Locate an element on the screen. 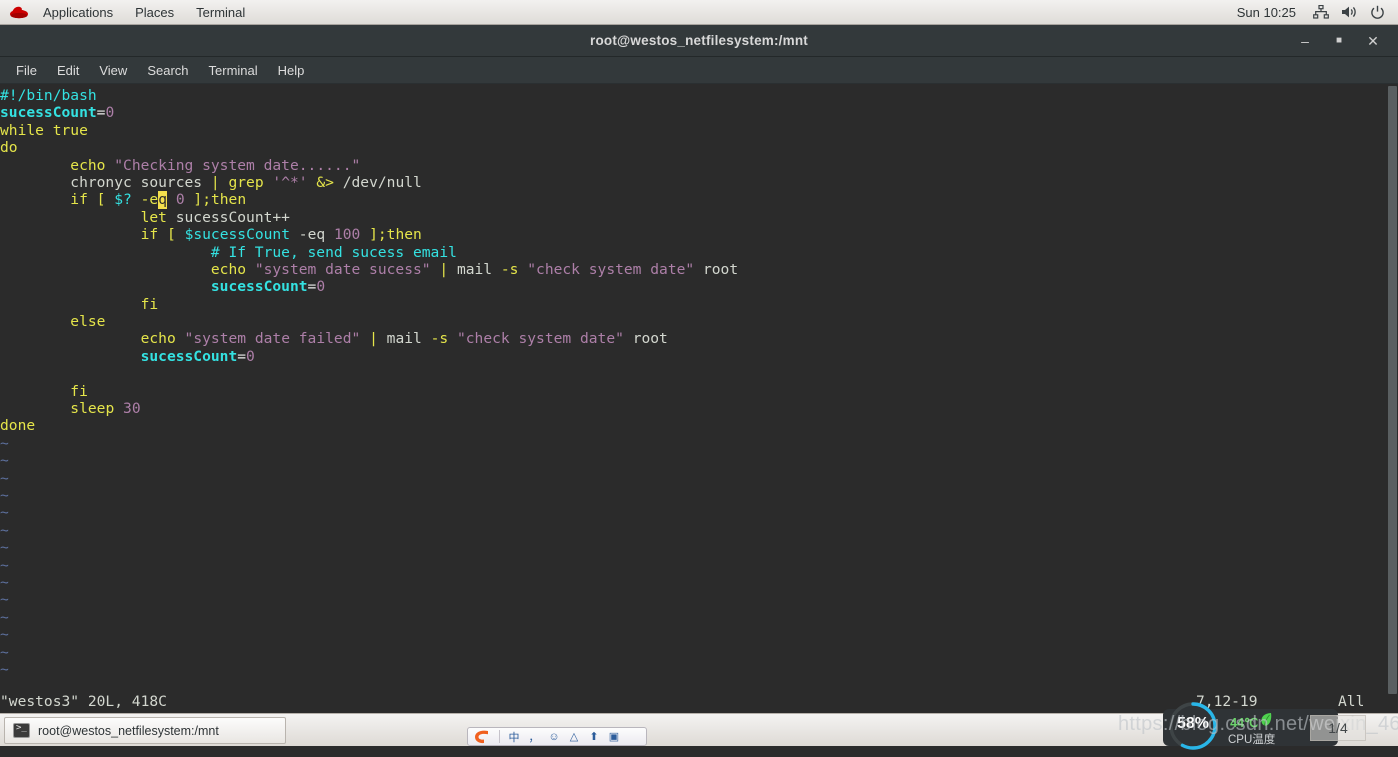 The image size is (1398, 757). code-line: chronyc sources | grep '^*' &> /dev/null is located at coordinates (211, 182).